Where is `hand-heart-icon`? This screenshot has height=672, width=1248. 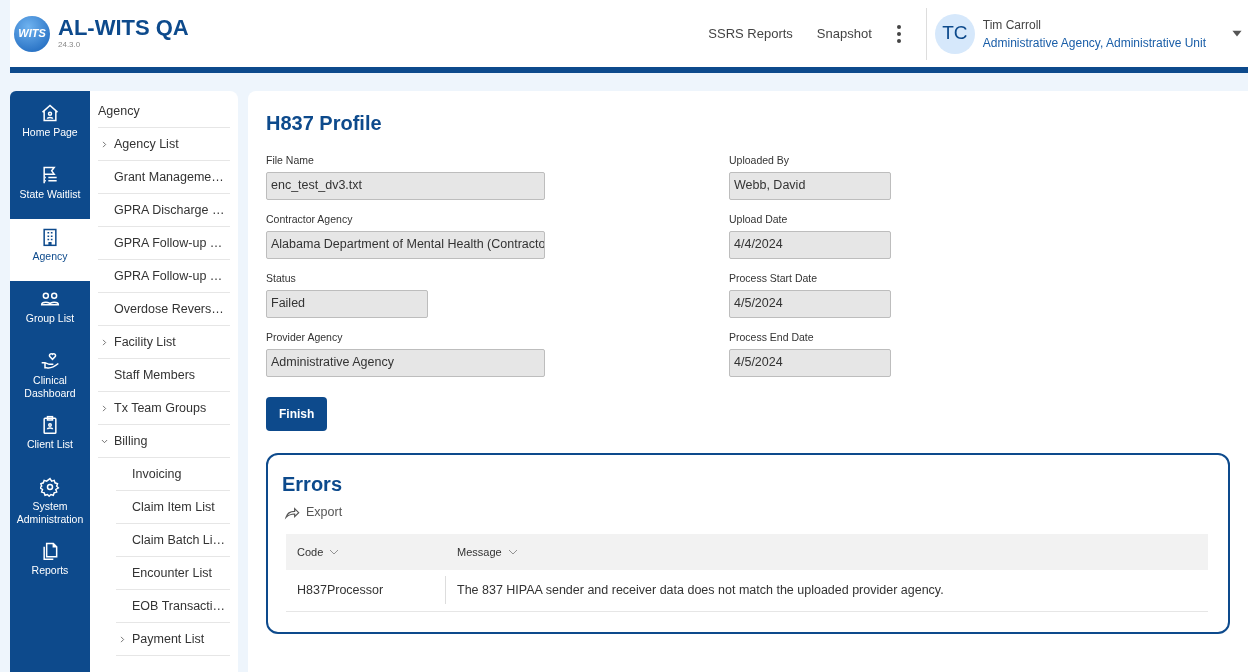
hand-heart-icon is located at coordinates (50, 361).